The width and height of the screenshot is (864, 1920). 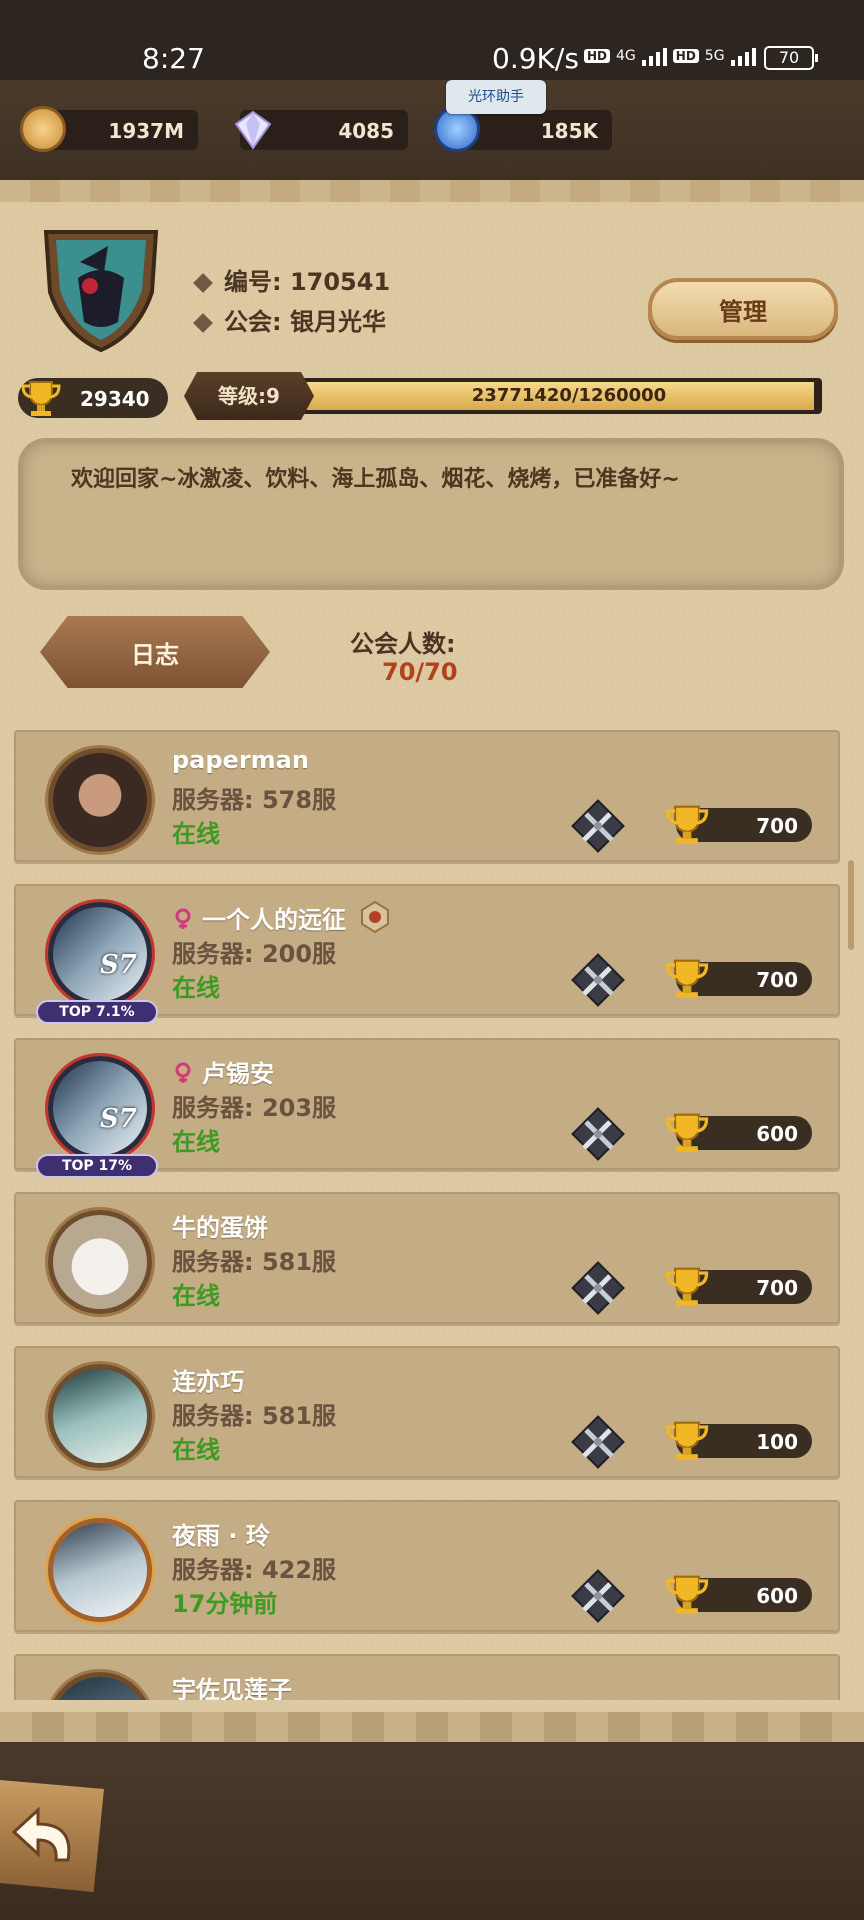 I want to click on guild-level-label: 等级:9, so click(x=249, y=396).